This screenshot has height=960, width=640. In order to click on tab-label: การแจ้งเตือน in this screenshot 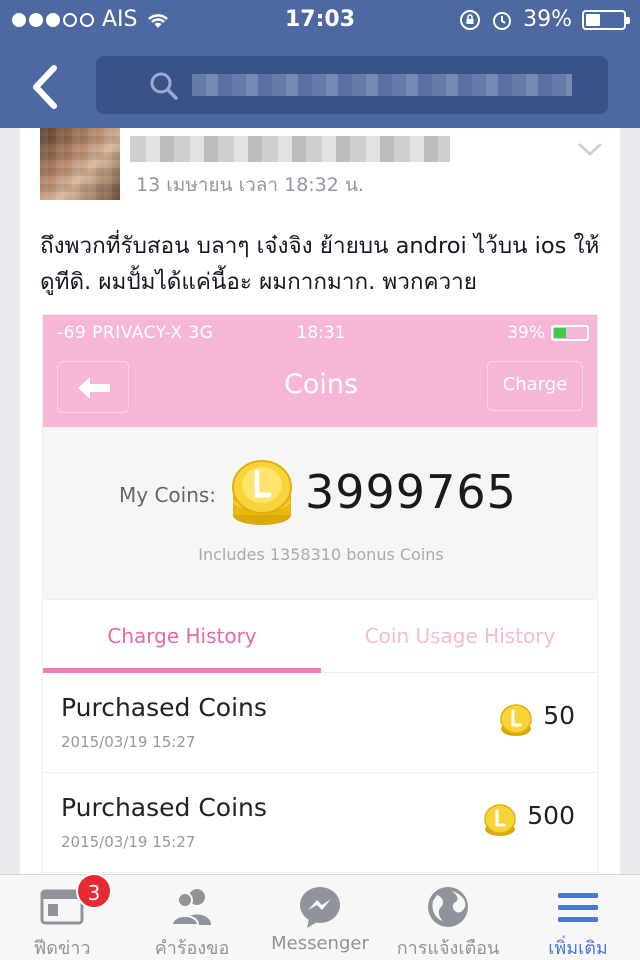, I will do `click(448, 948)`.